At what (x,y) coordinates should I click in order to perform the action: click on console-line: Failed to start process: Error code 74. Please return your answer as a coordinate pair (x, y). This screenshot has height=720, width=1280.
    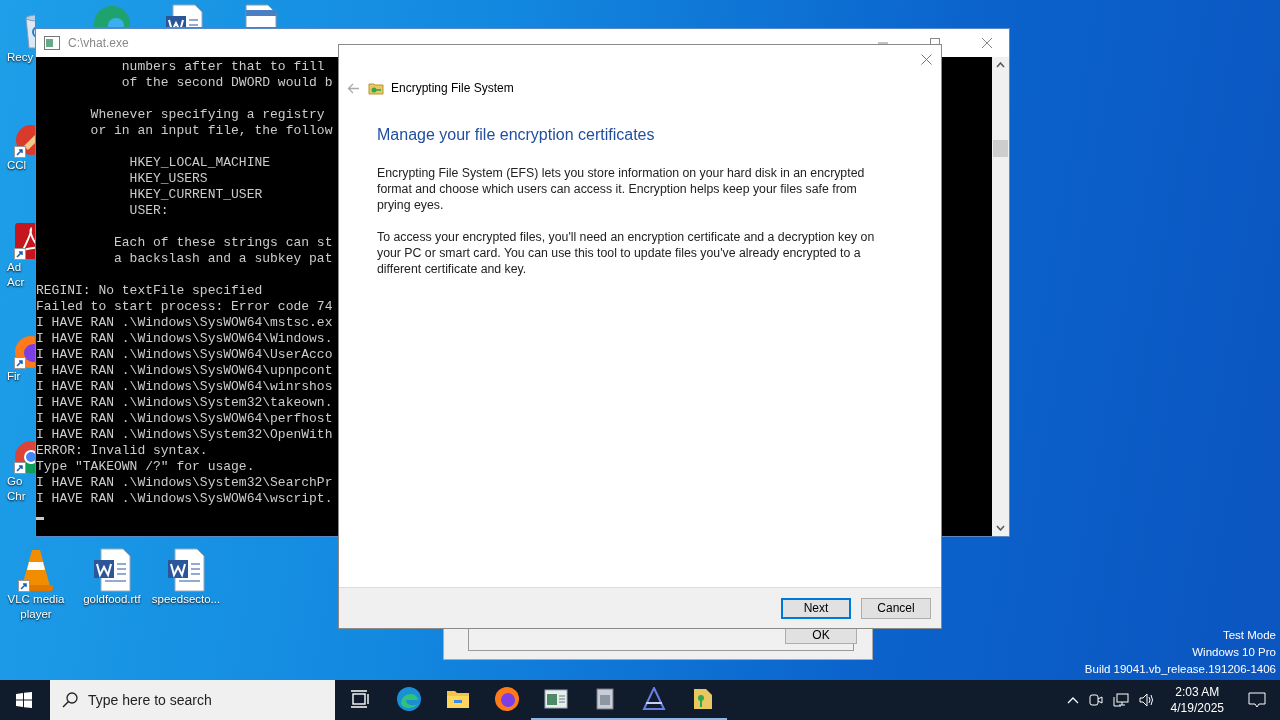
    Looking at the image, I should click on (184, 307).